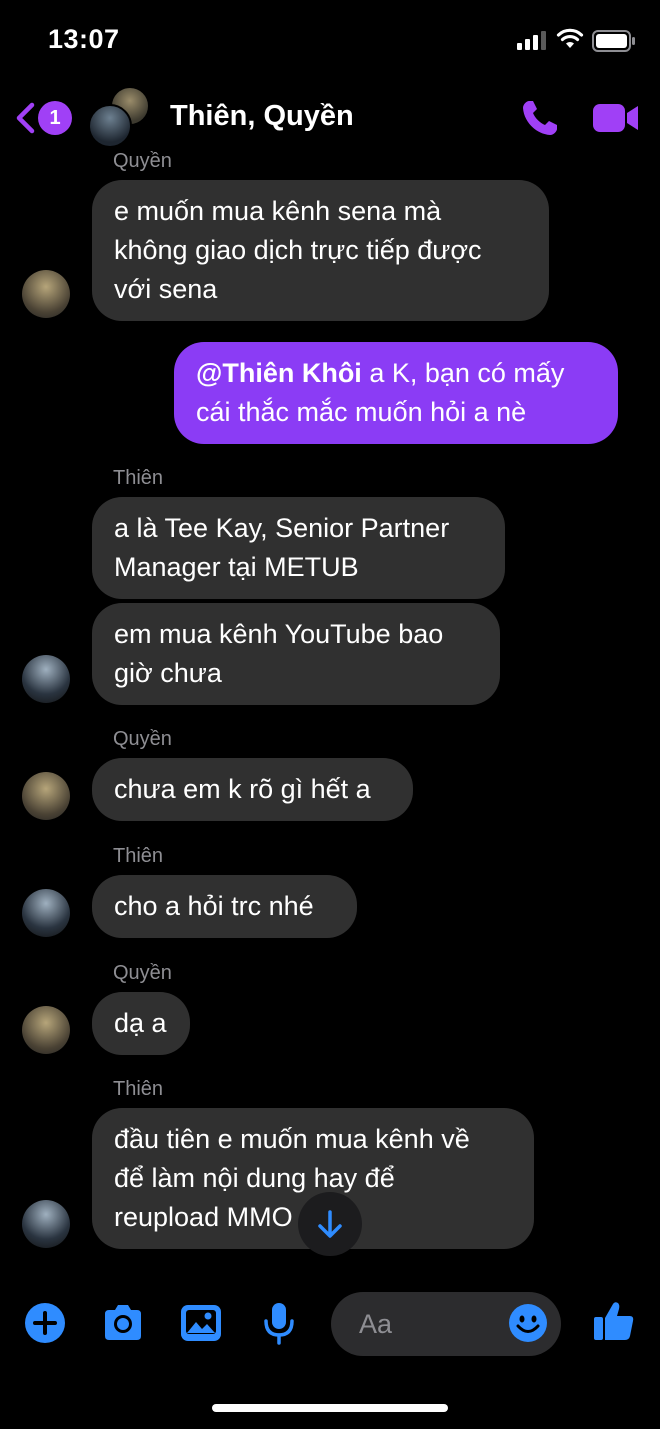 This screenshot has width=660, height=1429. What do you see at coordinates (570, 38) in the screenshot?
I see `wifi-icon` at bounding box center [570, 38].